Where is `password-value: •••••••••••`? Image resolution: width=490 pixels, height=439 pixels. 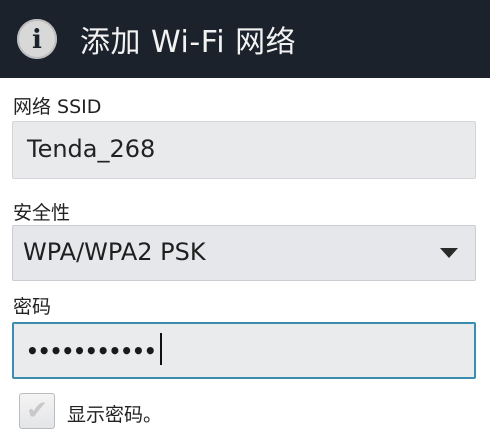
password-value: ••••••••••• is located at coordinates (94, 348).